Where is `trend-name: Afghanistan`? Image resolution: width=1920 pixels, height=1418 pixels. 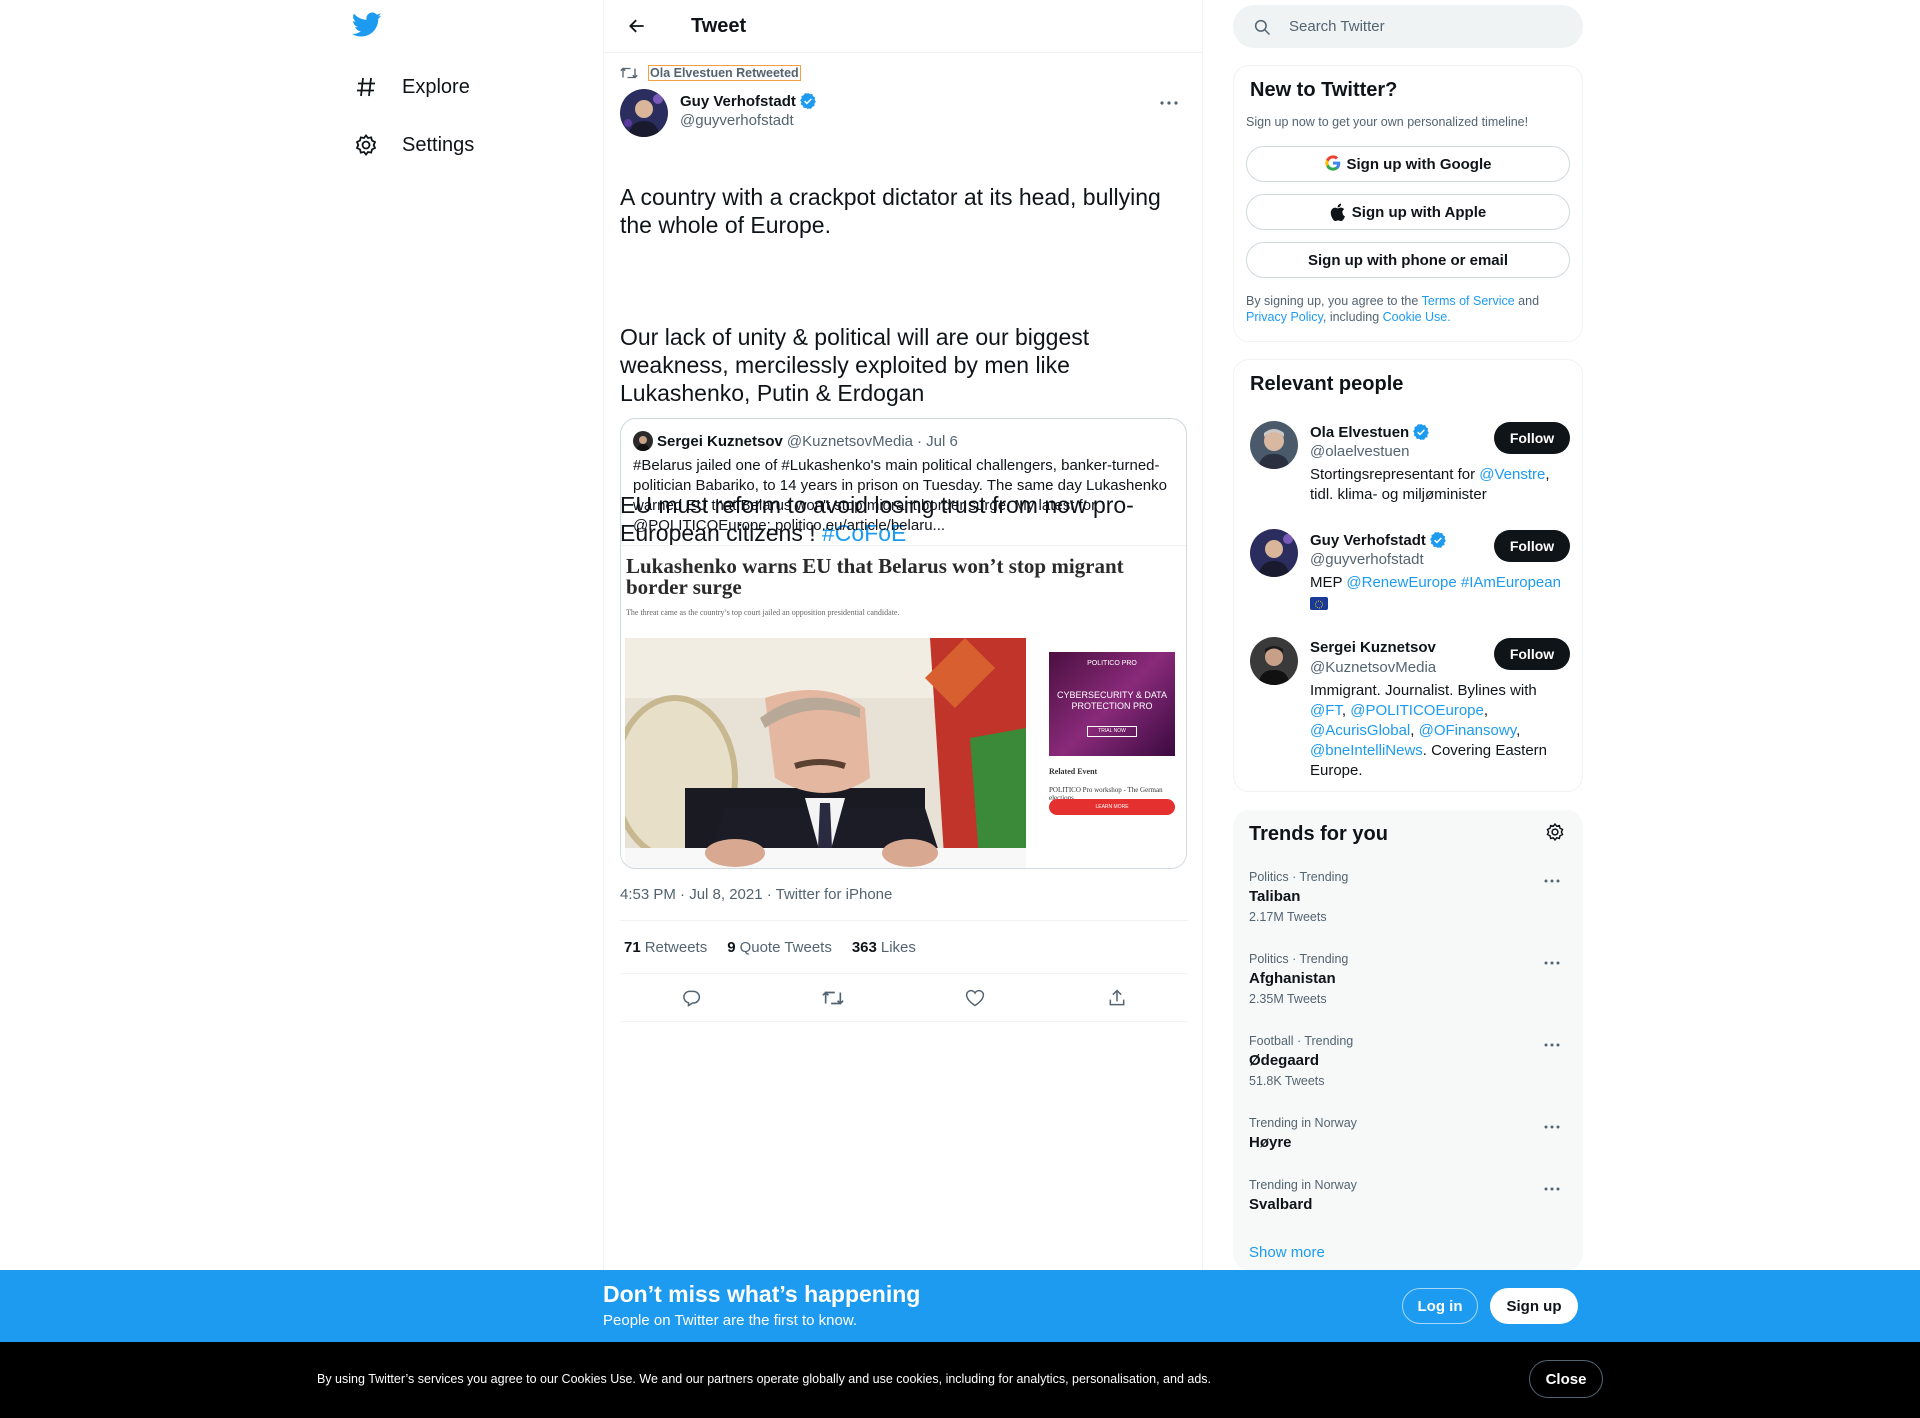 trend-name: Afghanistan is located at coordinates (1292, 978).